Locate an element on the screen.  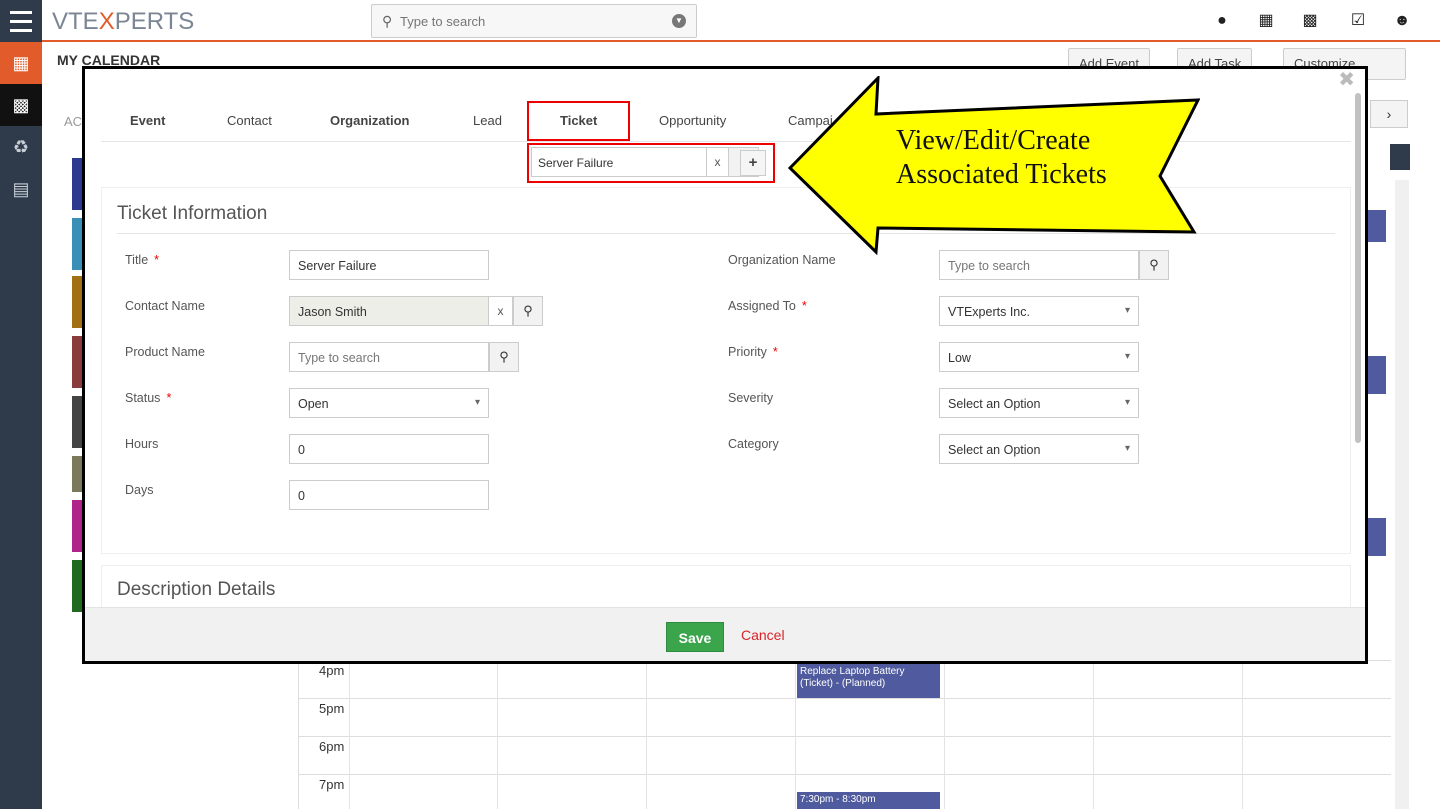
assigned-to-label: Assigned To * is located at coordinates (767, 306).